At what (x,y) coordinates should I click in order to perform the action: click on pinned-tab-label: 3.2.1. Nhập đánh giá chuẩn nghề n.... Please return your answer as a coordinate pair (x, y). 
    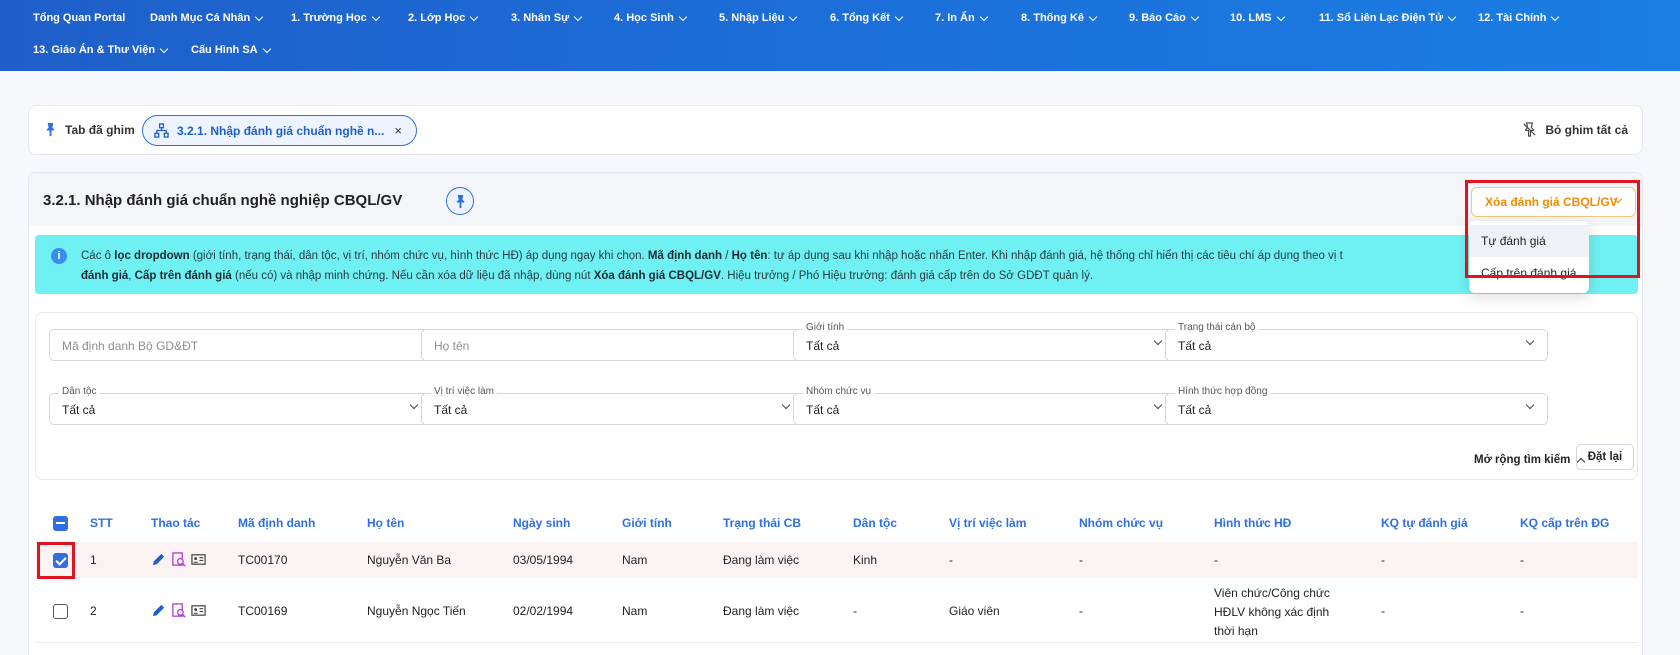
    Looking at the image, I should click on (281, 130).